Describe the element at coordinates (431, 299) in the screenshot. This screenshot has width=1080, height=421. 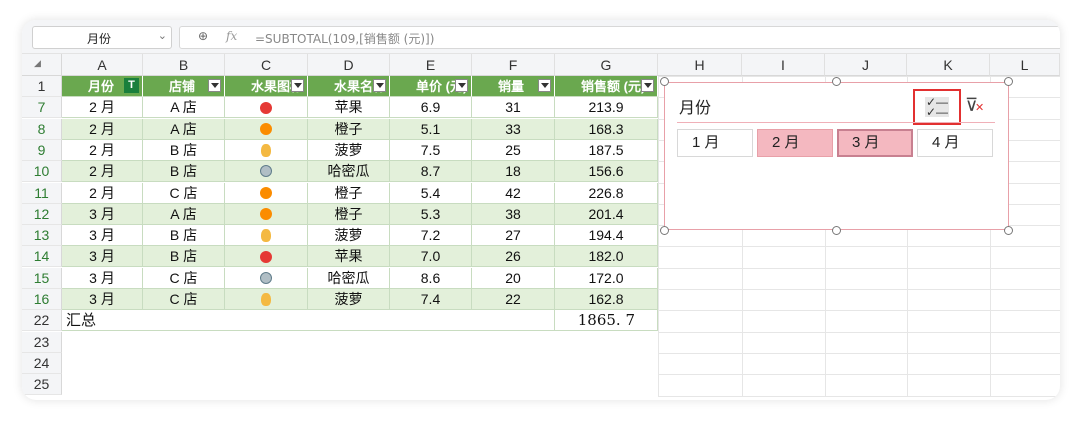
I see `table-cell: 7.4` at that location.